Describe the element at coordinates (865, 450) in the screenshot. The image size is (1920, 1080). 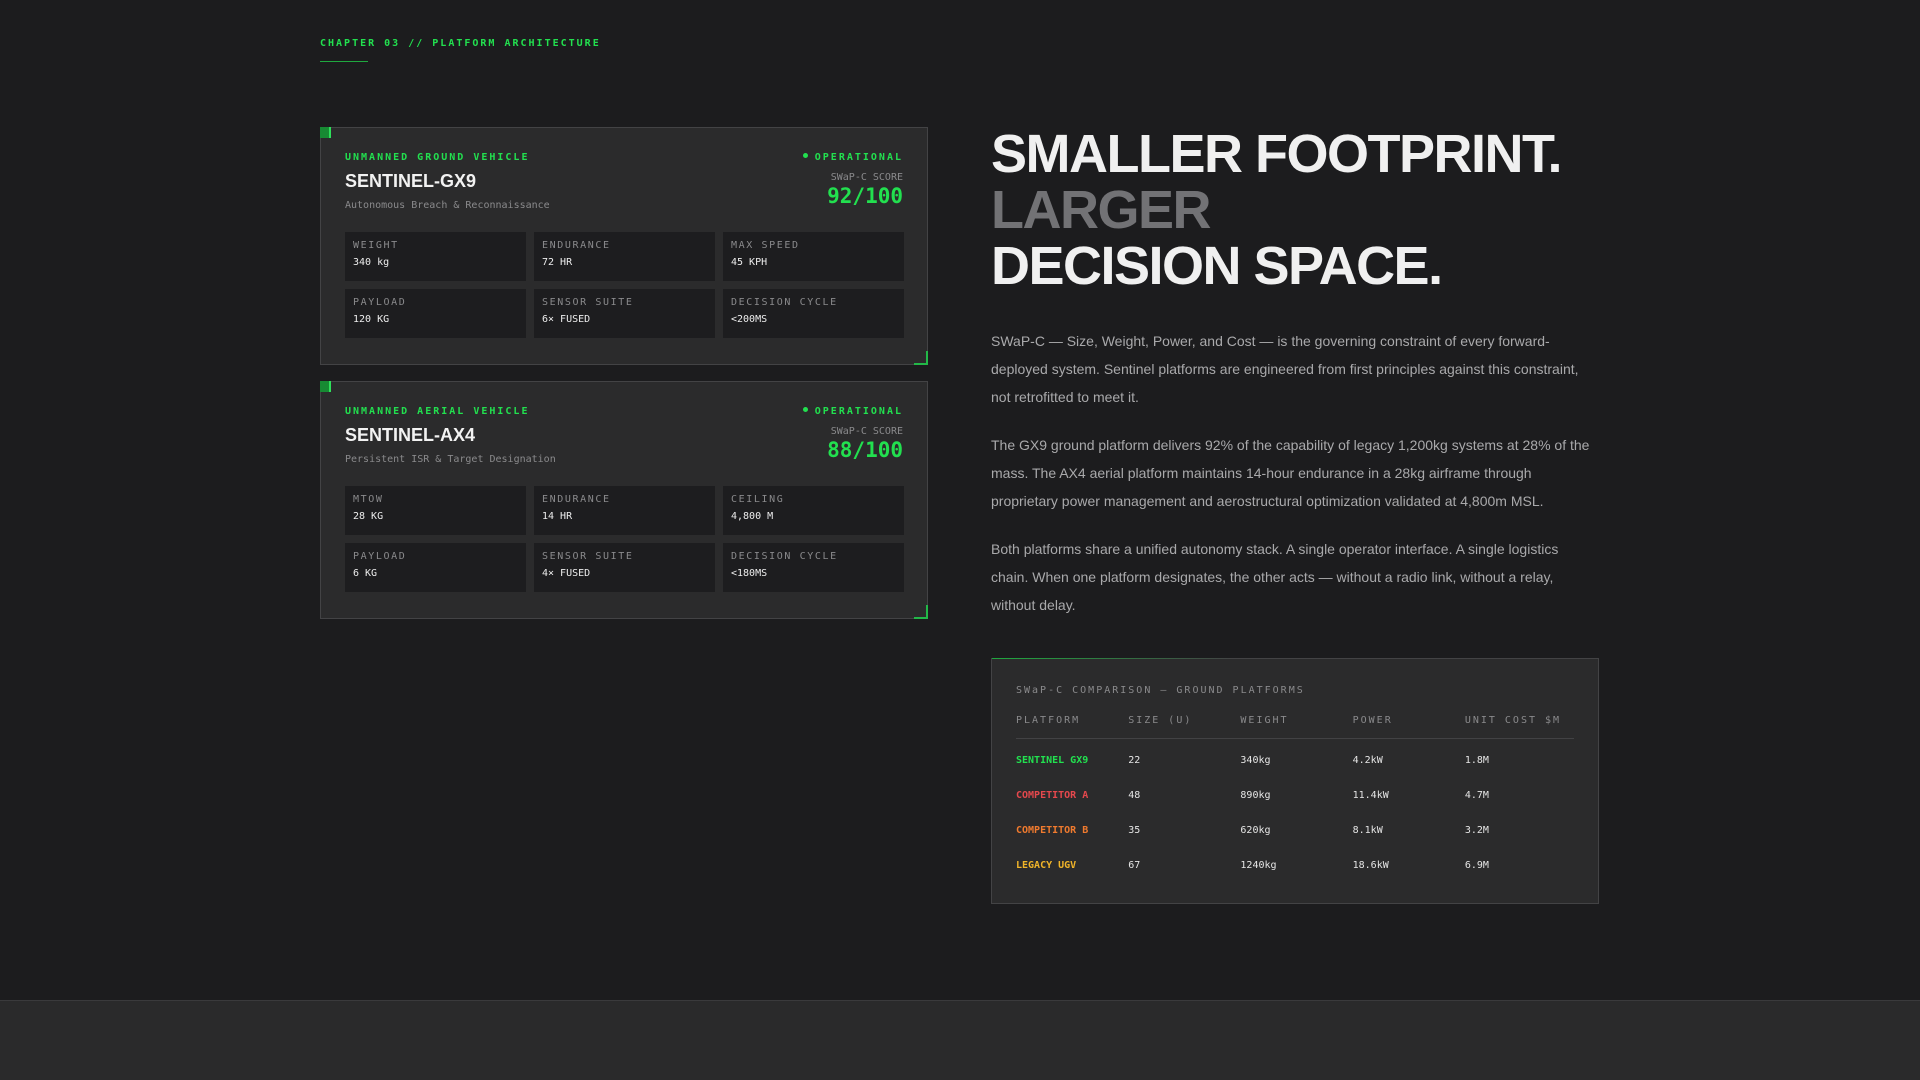
I see `score-value: 88/100` at that location.